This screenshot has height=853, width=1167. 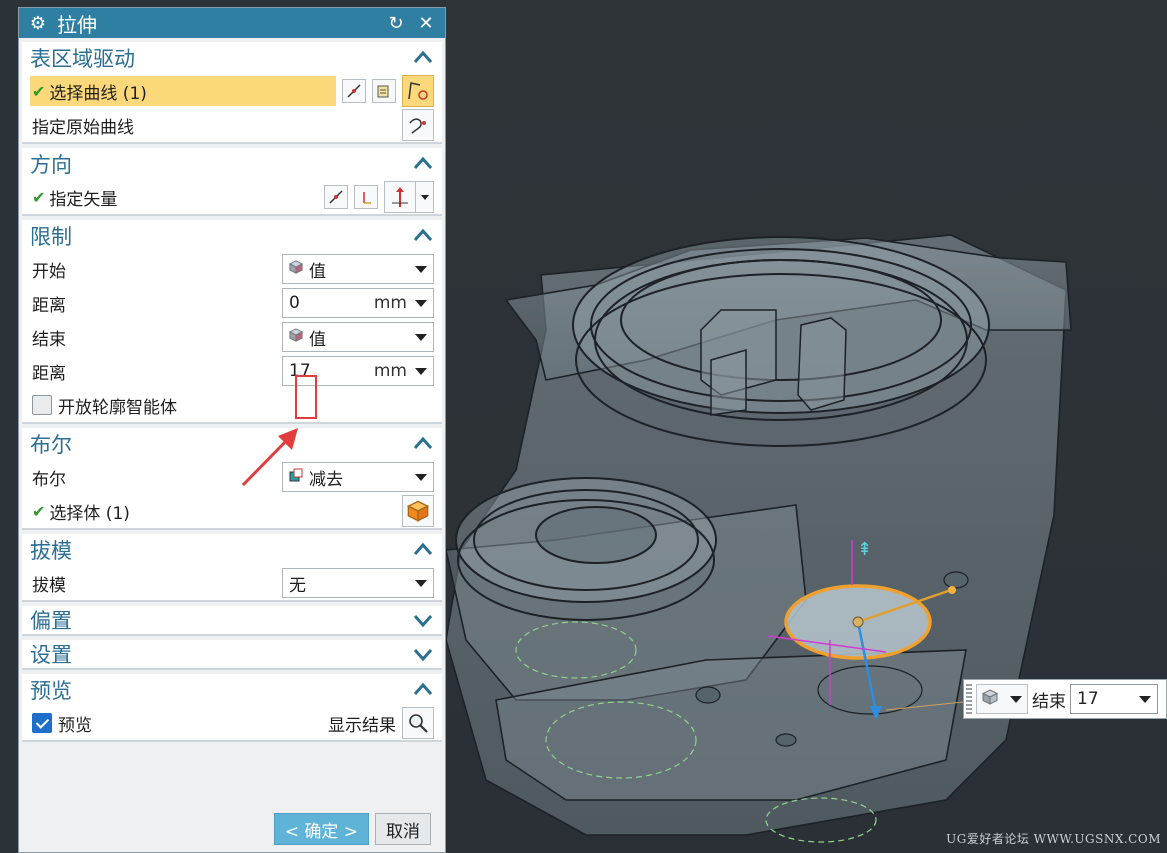 What do you see at coordinates (418, 125) in the screenshot?
I see `original-curve-icon` at bounding box center [418, 125].